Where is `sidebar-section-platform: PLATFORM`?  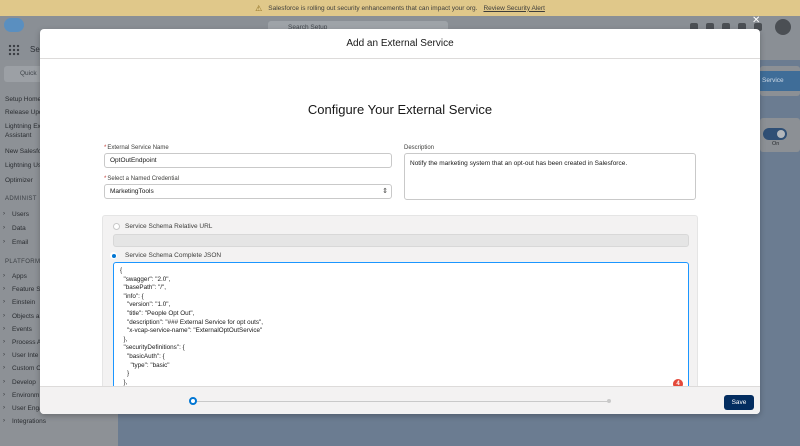 sidebar-section-platform: PLATFORM is located at coordinates (23, 262).